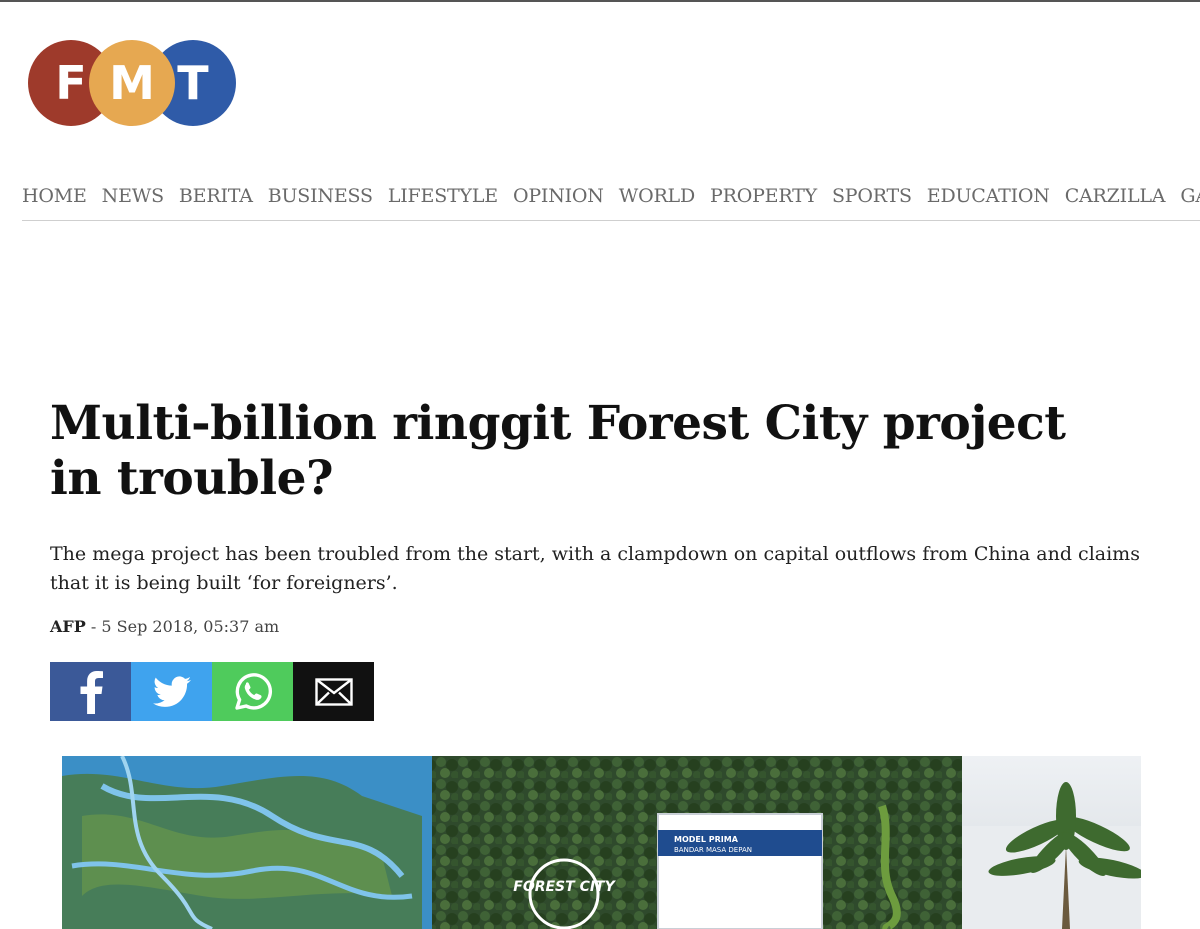 This screenshot has width=1200, height=929. I want to click on twitter-icon, so click(171, 691).